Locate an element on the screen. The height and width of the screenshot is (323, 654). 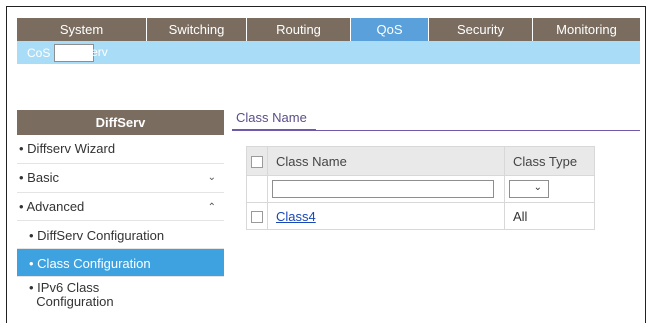
table-header-row: Class Name Class Type is located at coordinates (420, 161).